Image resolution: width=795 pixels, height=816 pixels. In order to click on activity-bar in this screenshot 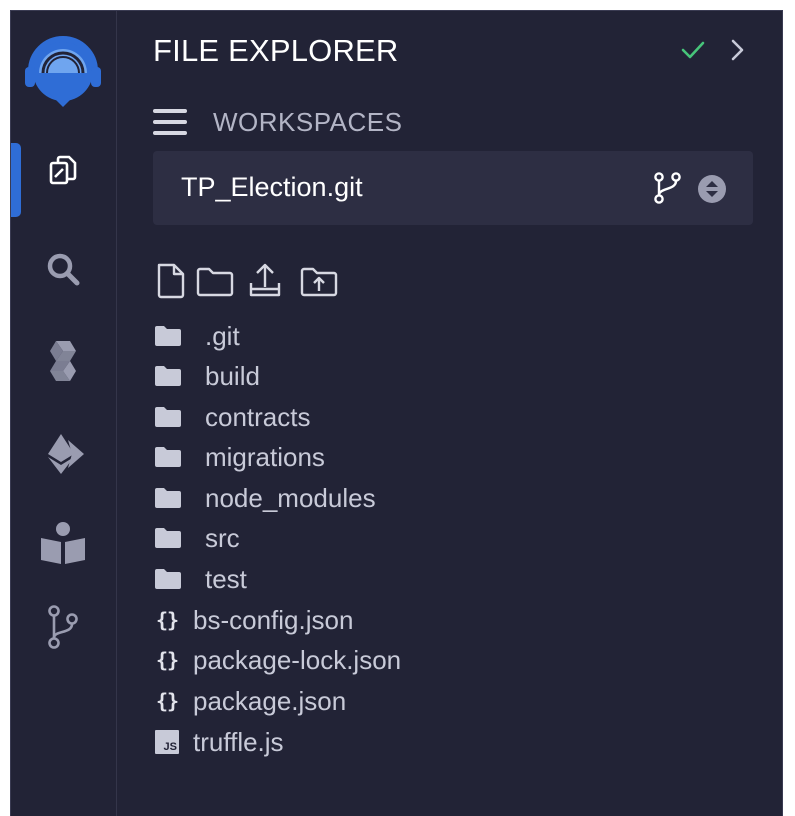, I will do `click(64, 413)`.